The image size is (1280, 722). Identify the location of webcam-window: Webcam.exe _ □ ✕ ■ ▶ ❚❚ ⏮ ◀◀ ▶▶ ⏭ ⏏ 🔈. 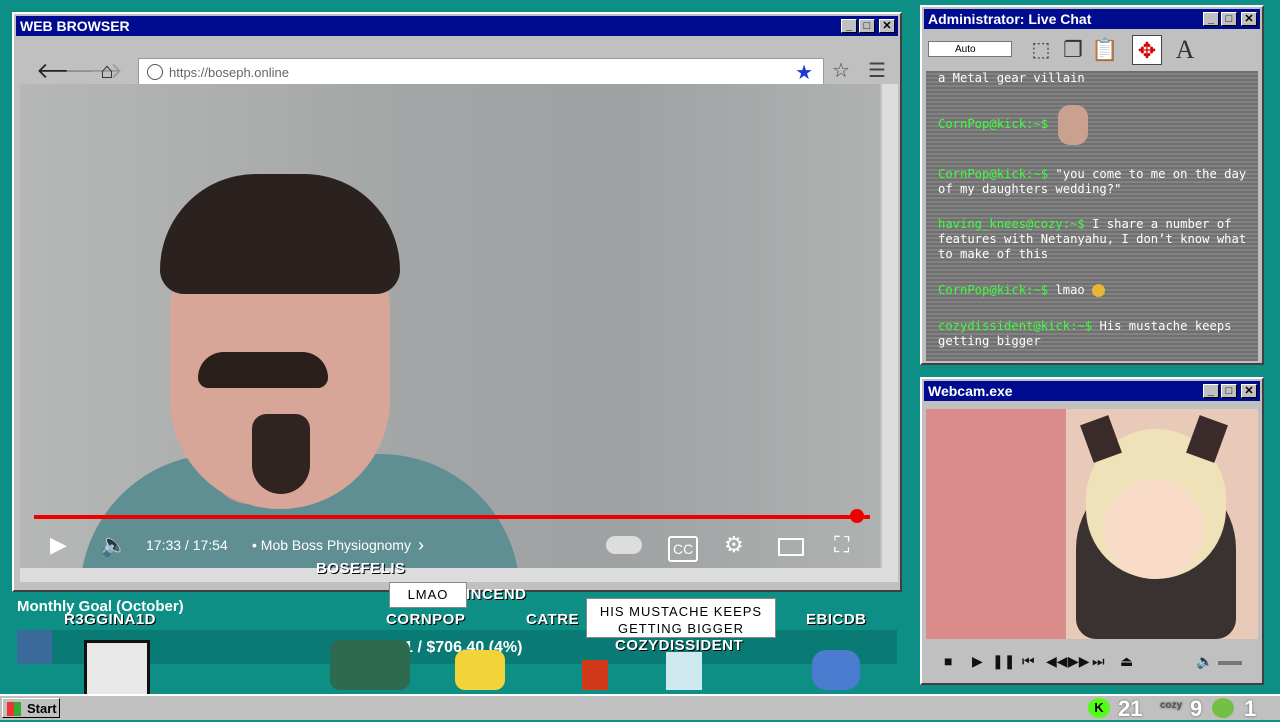
(1092, 531).